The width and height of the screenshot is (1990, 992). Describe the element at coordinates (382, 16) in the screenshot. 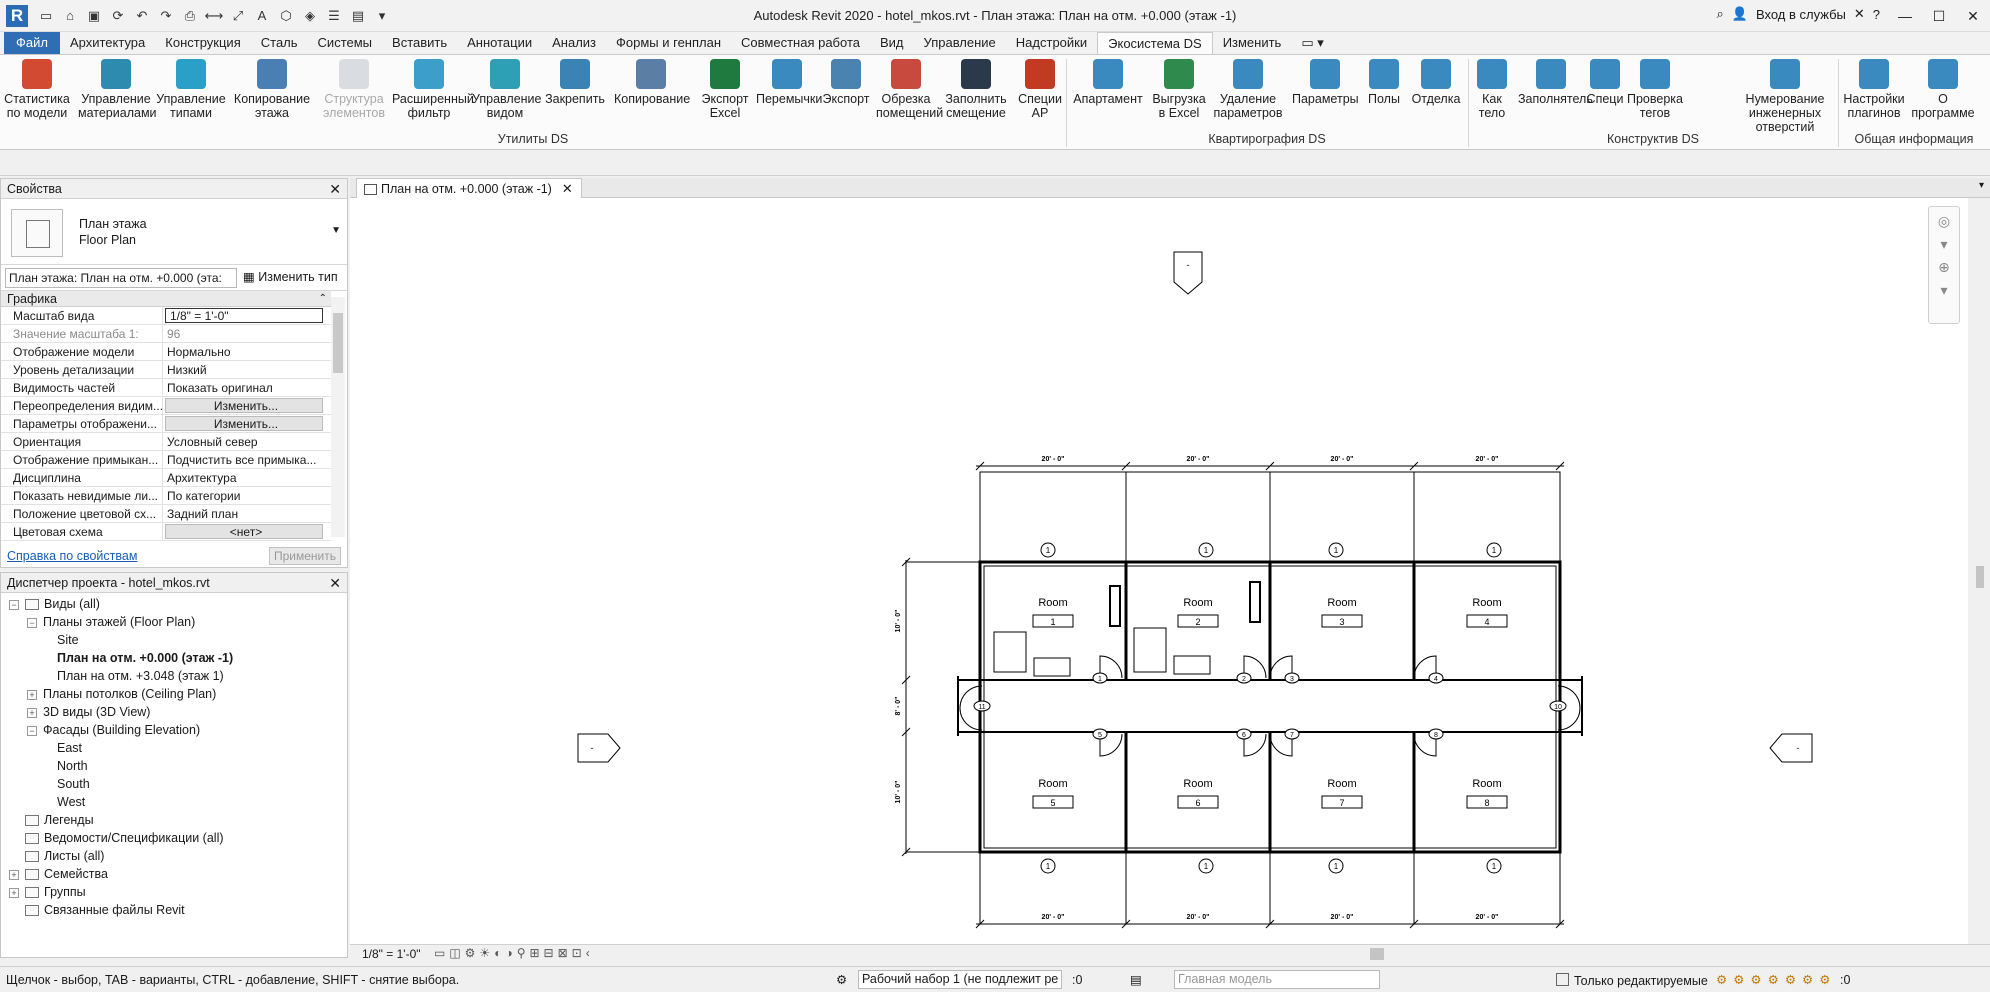

I see `qat-menu-icon: ▾` at that location.